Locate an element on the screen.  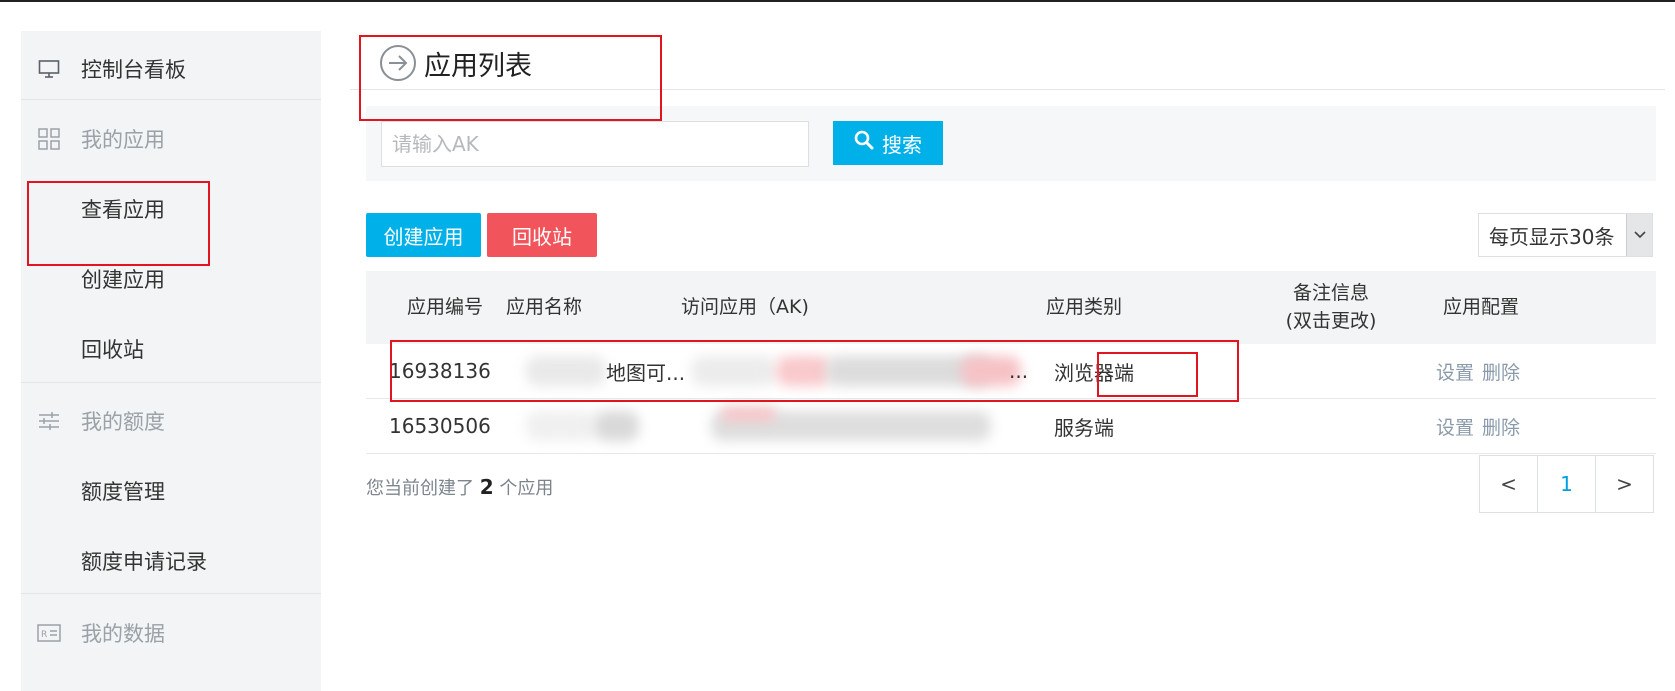
id-card-icon: R is located at coordinates (49, 633).